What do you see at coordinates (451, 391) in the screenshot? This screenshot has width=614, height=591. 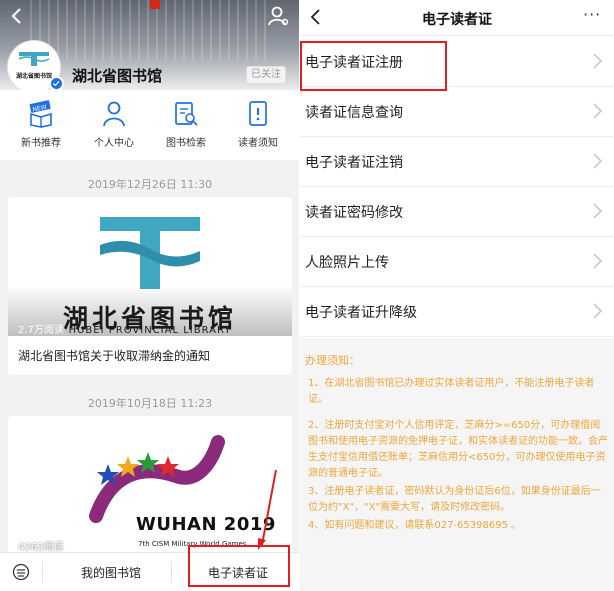 I see `notice-item: 1、在湖北省图书馆已办理过实体读者证用户，不能注册电子读者证。` at bounding box center [451, 391].